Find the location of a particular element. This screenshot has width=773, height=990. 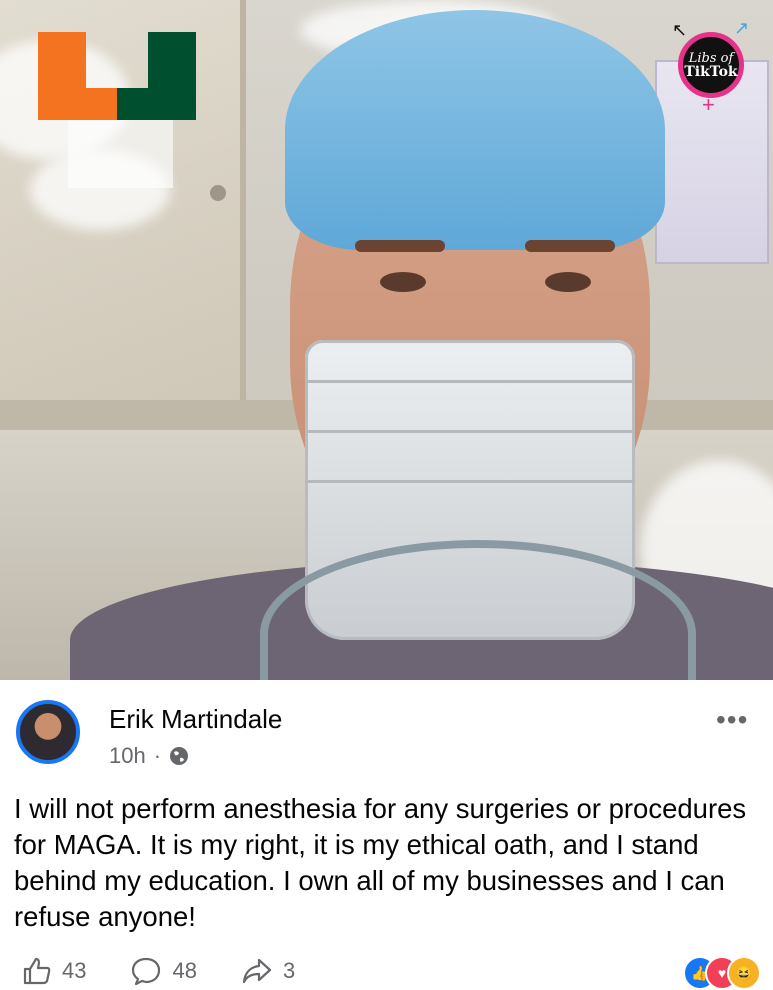

comment-button: 48 is located at coordinates (163, 971).